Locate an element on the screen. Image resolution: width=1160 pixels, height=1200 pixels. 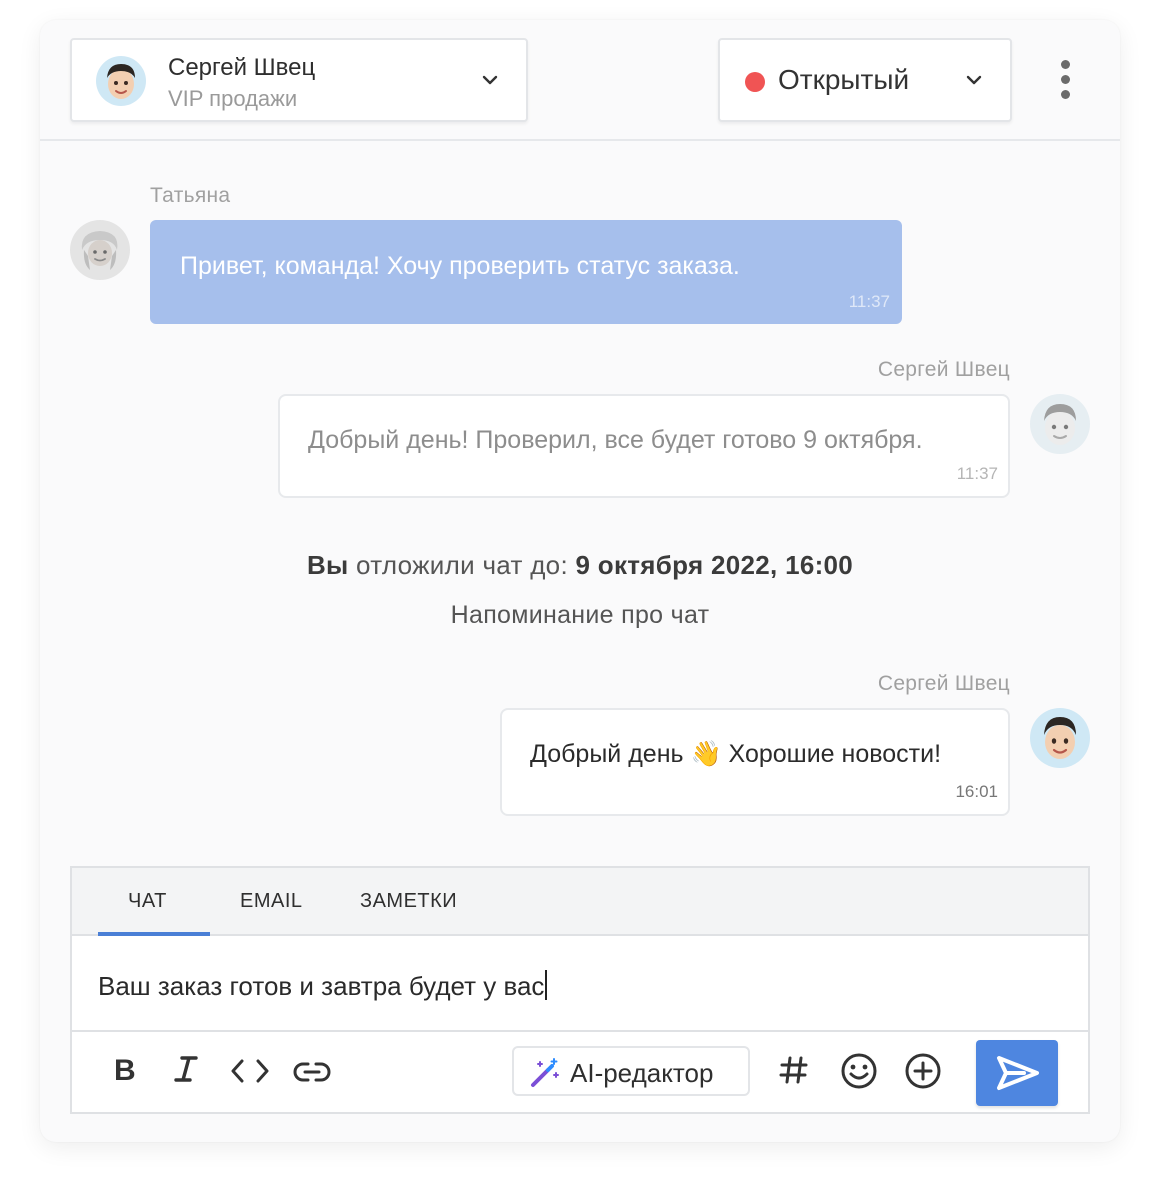
ai-editor-button: AI-редактор is located at coordinates (631, 1071).